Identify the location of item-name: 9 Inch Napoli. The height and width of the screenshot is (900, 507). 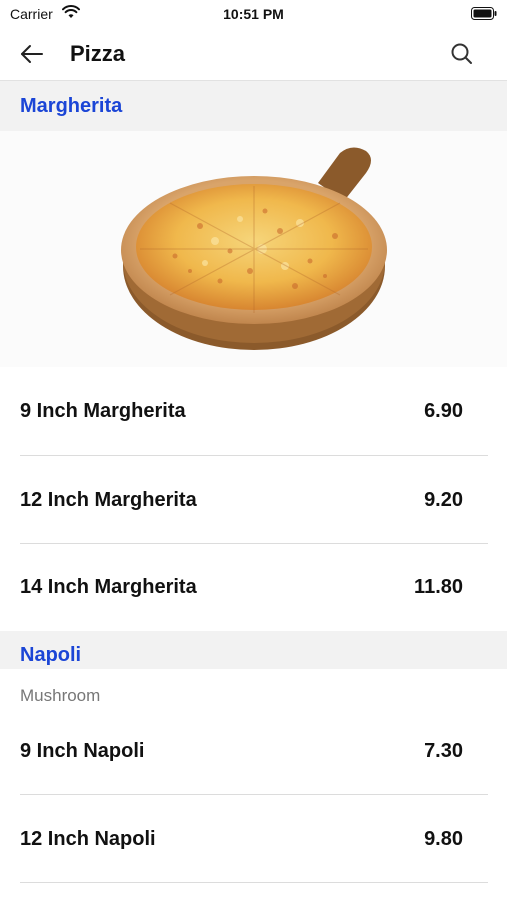
(82, 751).